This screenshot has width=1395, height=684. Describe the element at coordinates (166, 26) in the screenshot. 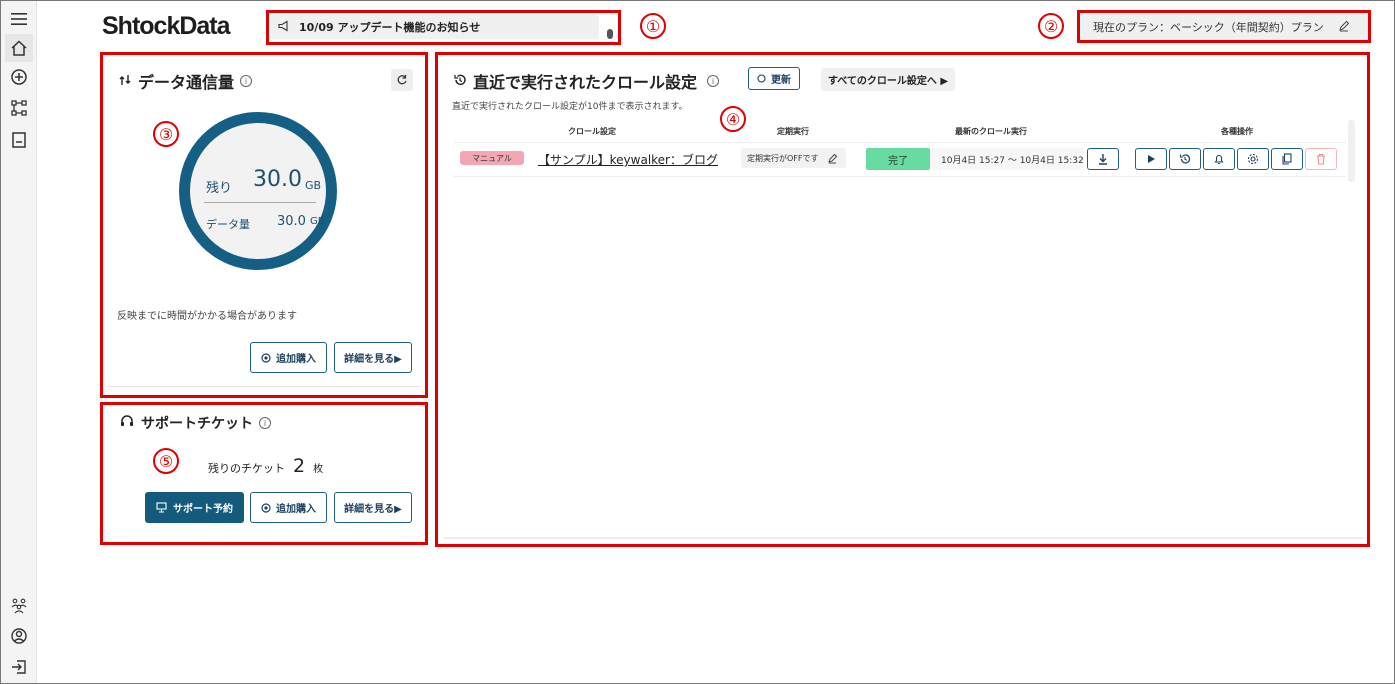

I see `app-logo: ShtockData` at that location.